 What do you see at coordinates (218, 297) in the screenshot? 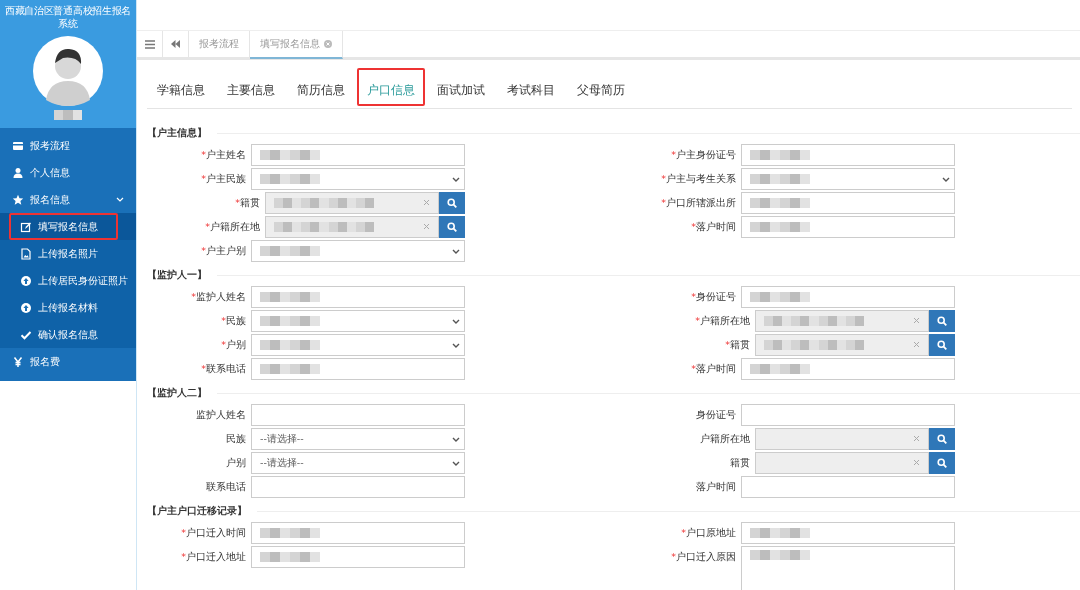
I see `field-label: *监护人姓名` at bounding box center [218, 297].